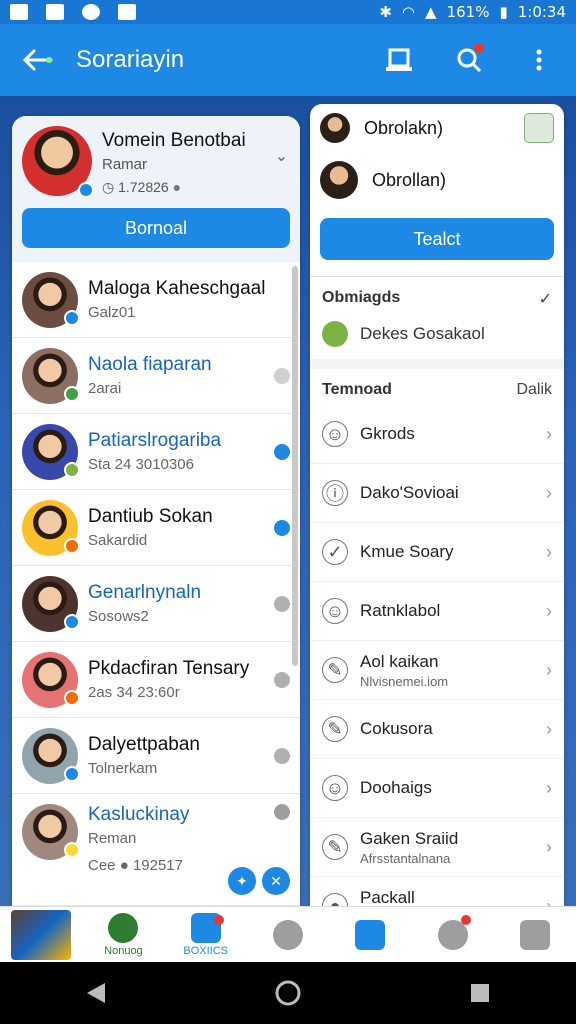 The image size is (576, 1024). Describe the element at coordinates (399, 60) in the screenshot. I see `cast-icon` at that location.